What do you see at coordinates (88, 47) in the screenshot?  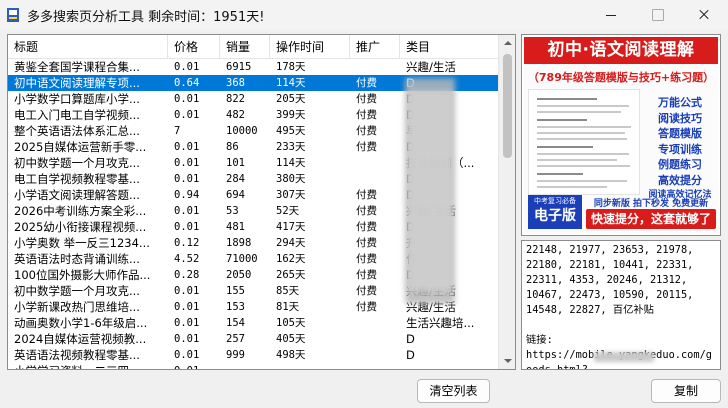 I see `column-header-title: 标题` at bounding box center [88, 47].